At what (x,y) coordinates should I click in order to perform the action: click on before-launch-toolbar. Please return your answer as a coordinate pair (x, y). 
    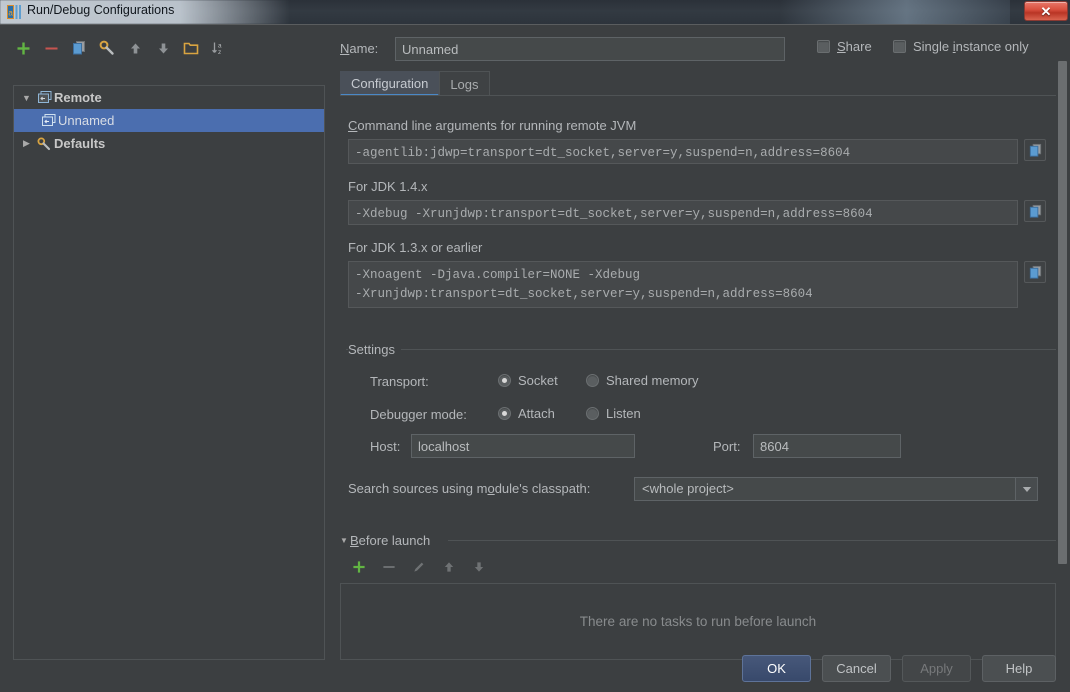
    Looking at the image, I should click on (419, 567).